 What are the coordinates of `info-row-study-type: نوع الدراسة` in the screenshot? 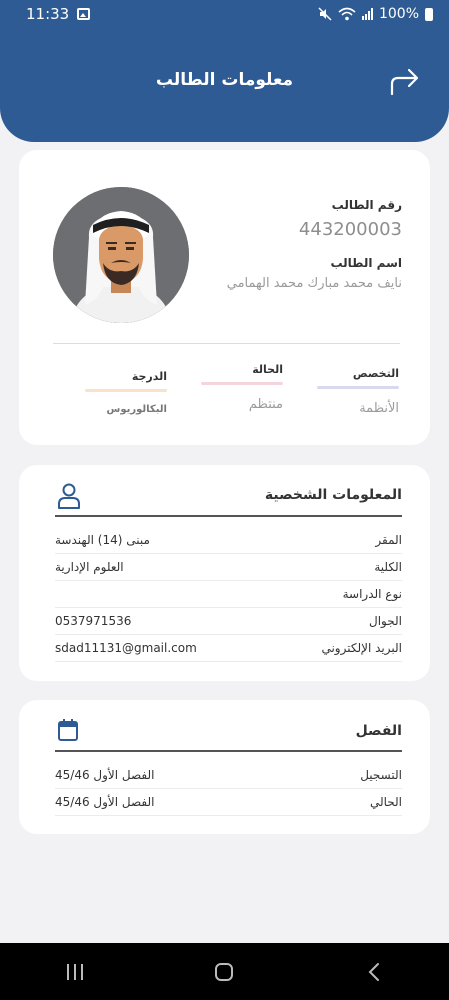 It's located at (228, 594).